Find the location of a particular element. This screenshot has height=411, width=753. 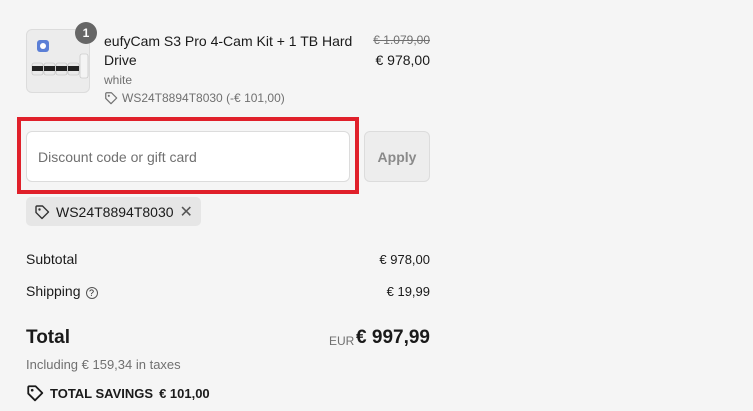

help-icon: ? is located at coordinates (91, 293).